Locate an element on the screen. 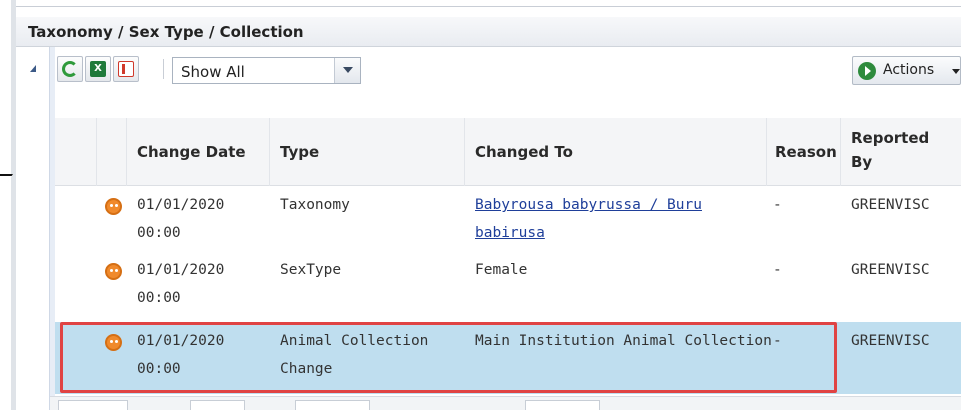  header-spacer is located at coordinates (76, 152).